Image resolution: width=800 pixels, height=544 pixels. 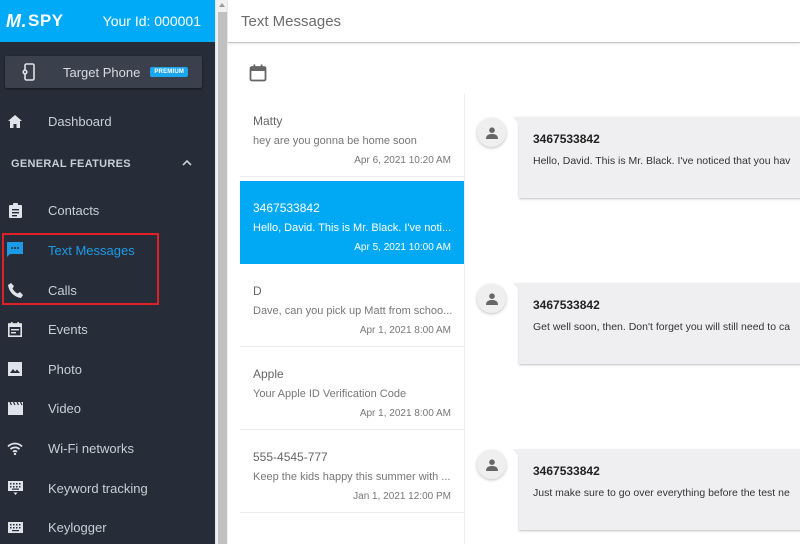 I want to click on sidebar-item-keyword-tracking: Keyword tracking, so click(x=107, y=488).